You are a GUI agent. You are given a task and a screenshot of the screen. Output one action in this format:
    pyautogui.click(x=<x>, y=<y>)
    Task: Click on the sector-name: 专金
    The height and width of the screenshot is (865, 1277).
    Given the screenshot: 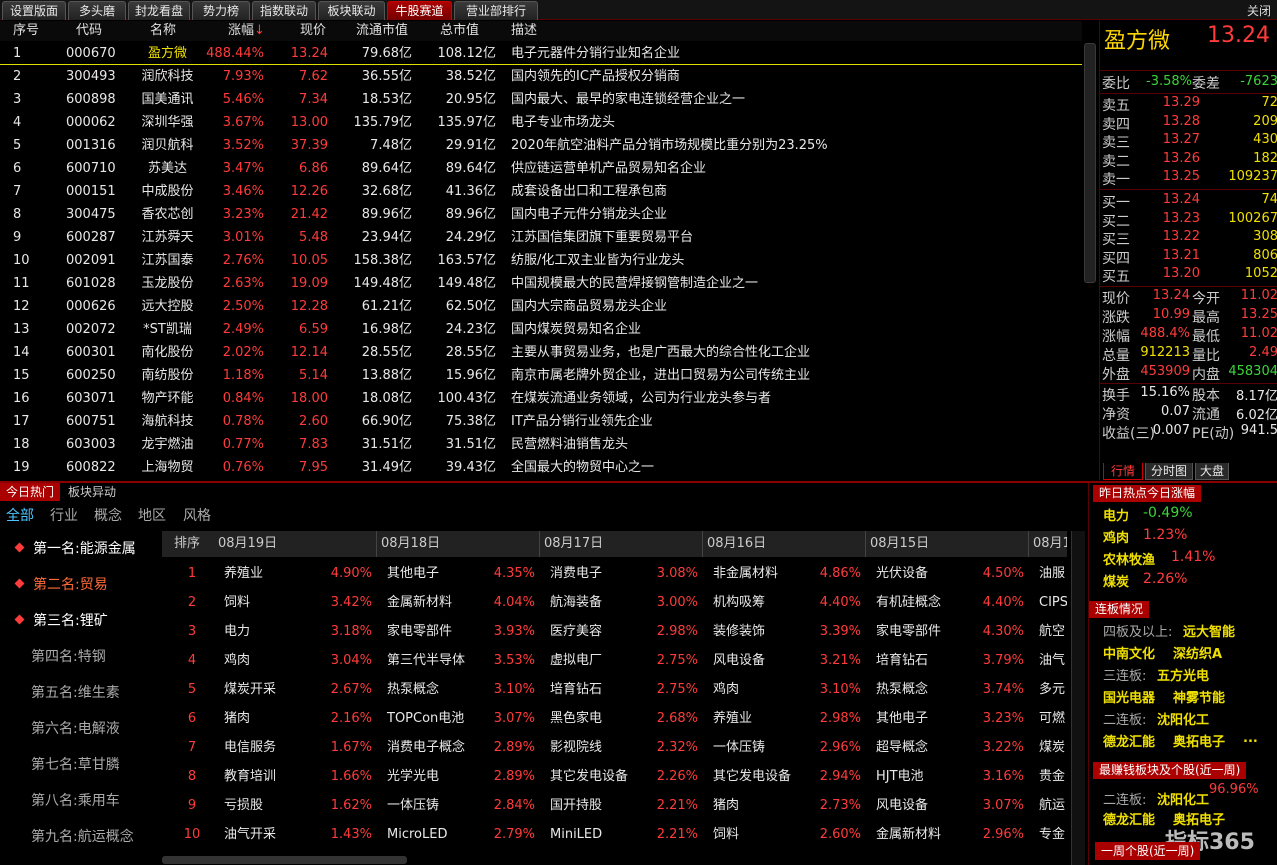 What is the action you would take?
    pyautogui.click(x=1052, y=834)
    